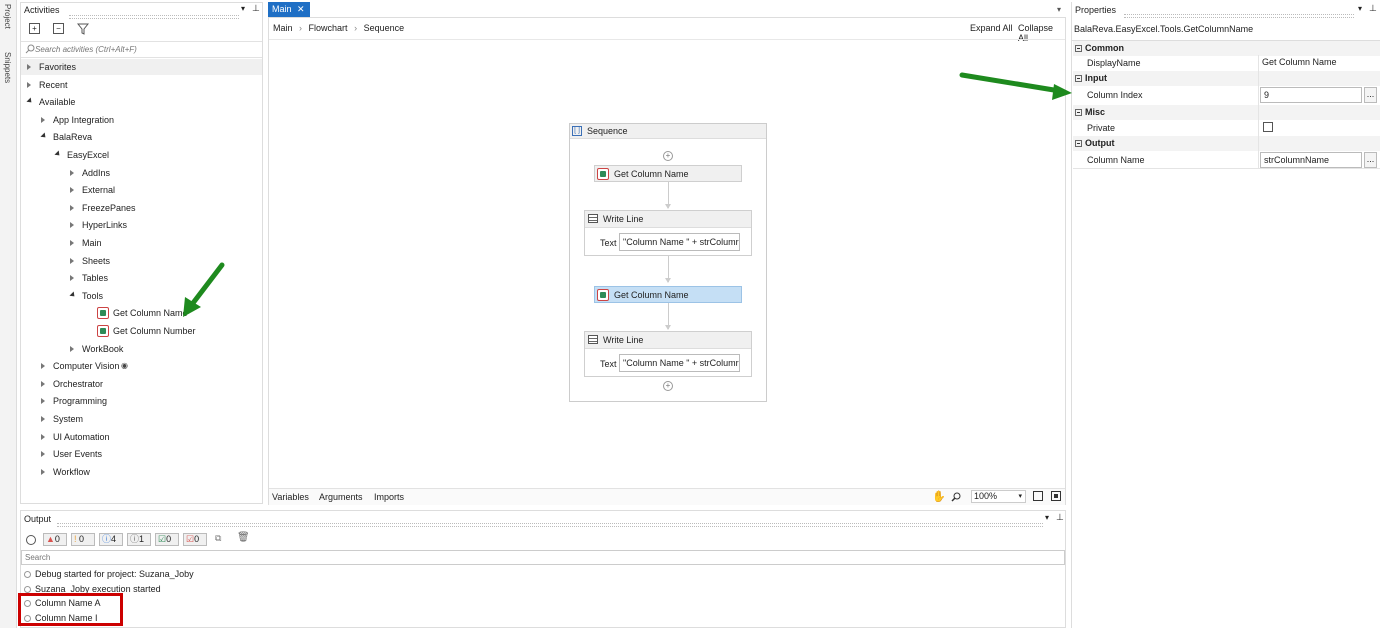 The height and width of the screenshot is (628, 1380). I want to click on fit-screen-icon, so click(1038, 496).